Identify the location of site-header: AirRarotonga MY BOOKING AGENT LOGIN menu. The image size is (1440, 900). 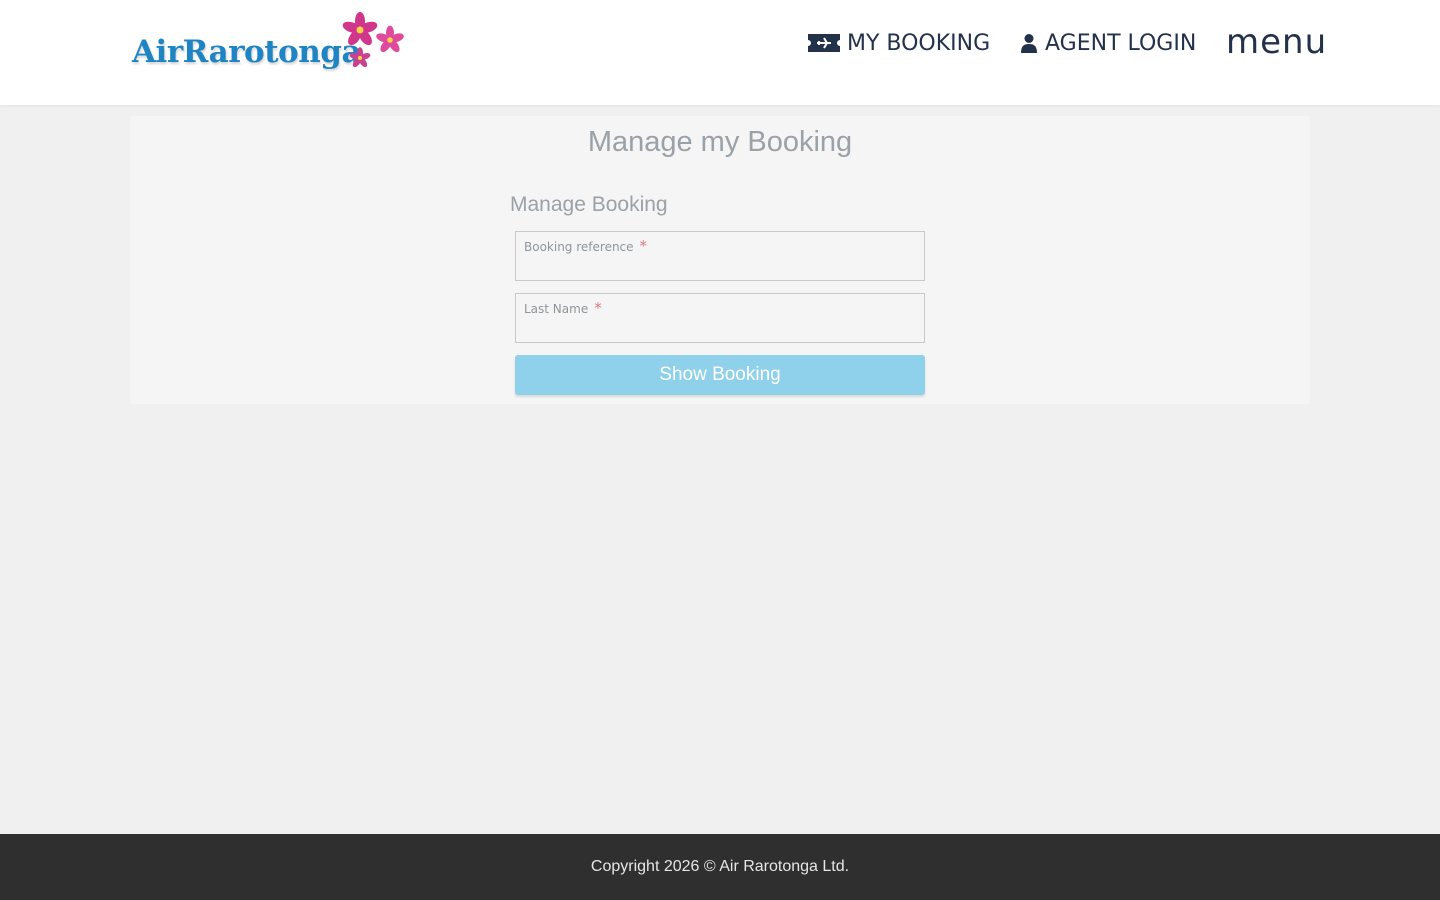
(720, 52).